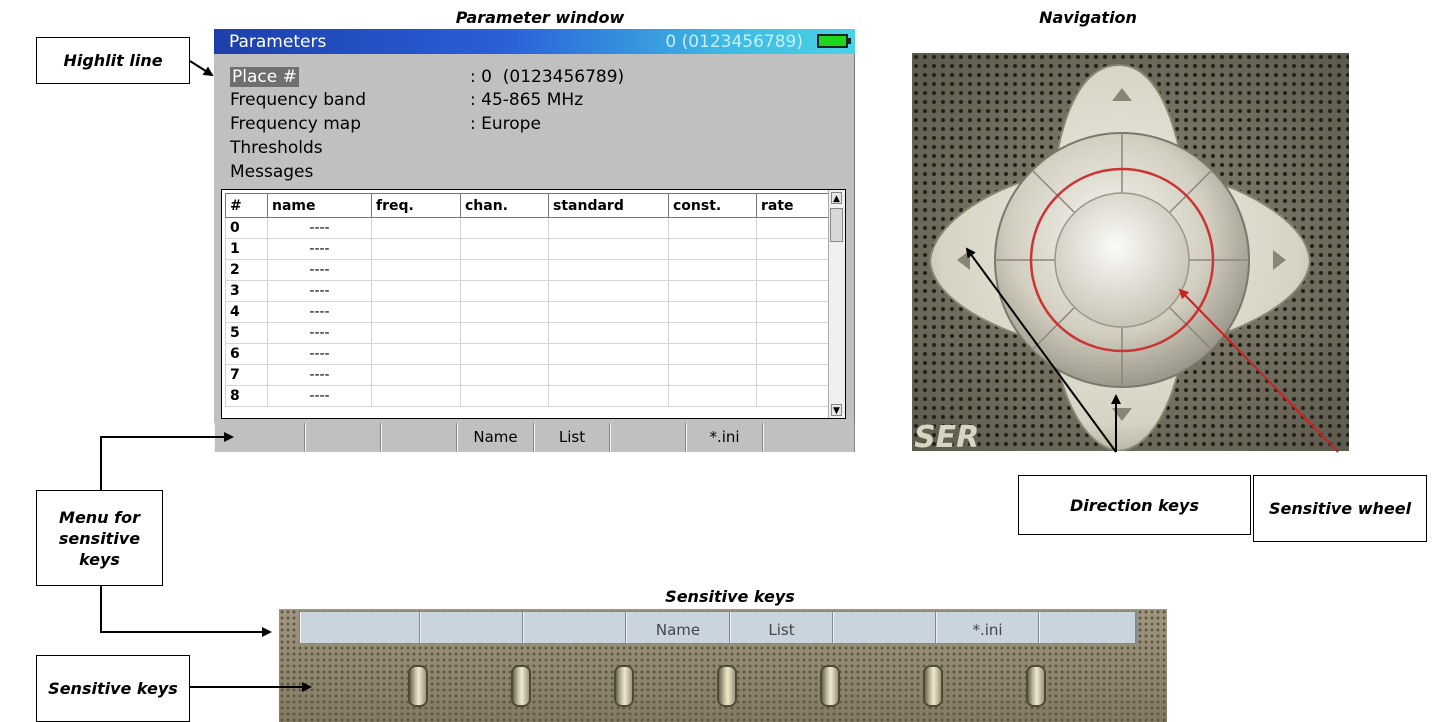 Image resolution: width=1434 pixels, height=722 pixels. I want to click on arrow-menu-to-window, so click(167, 461).